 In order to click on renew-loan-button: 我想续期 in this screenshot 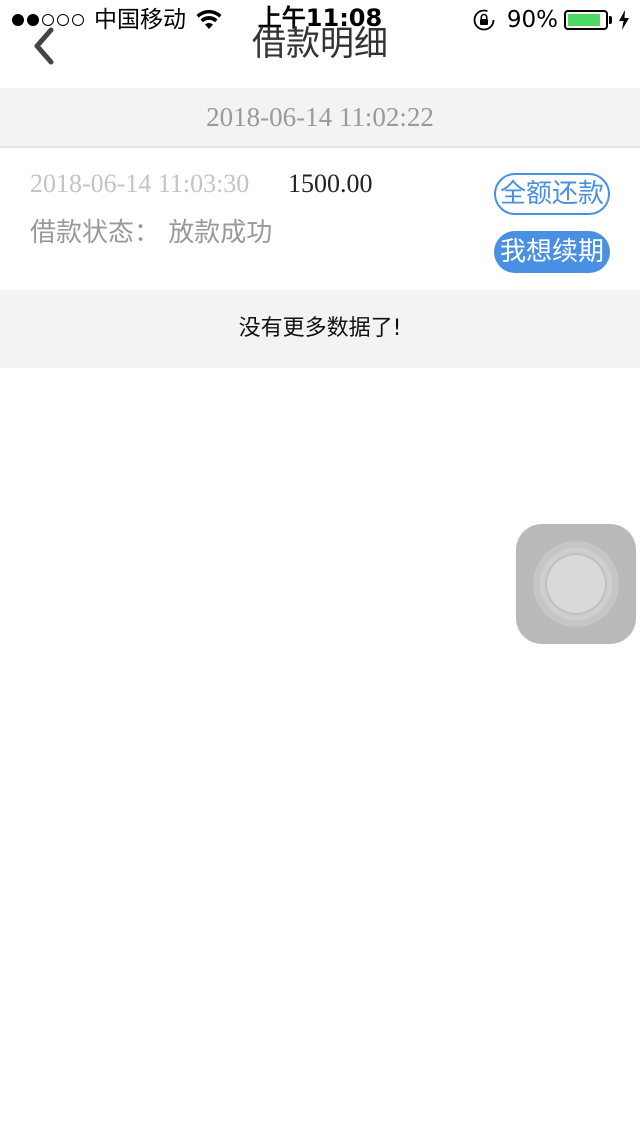, I will do `click(552, 252)`.